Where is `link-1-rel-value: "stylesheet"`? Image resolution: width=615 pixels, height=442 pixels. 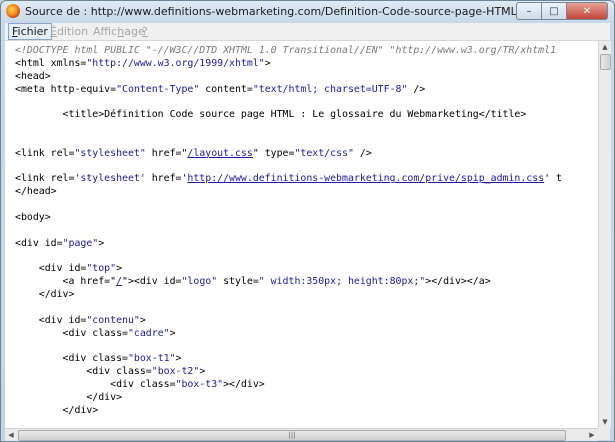
link-1-rel-value: "stylesheet" is located at coordinates (110, 153).